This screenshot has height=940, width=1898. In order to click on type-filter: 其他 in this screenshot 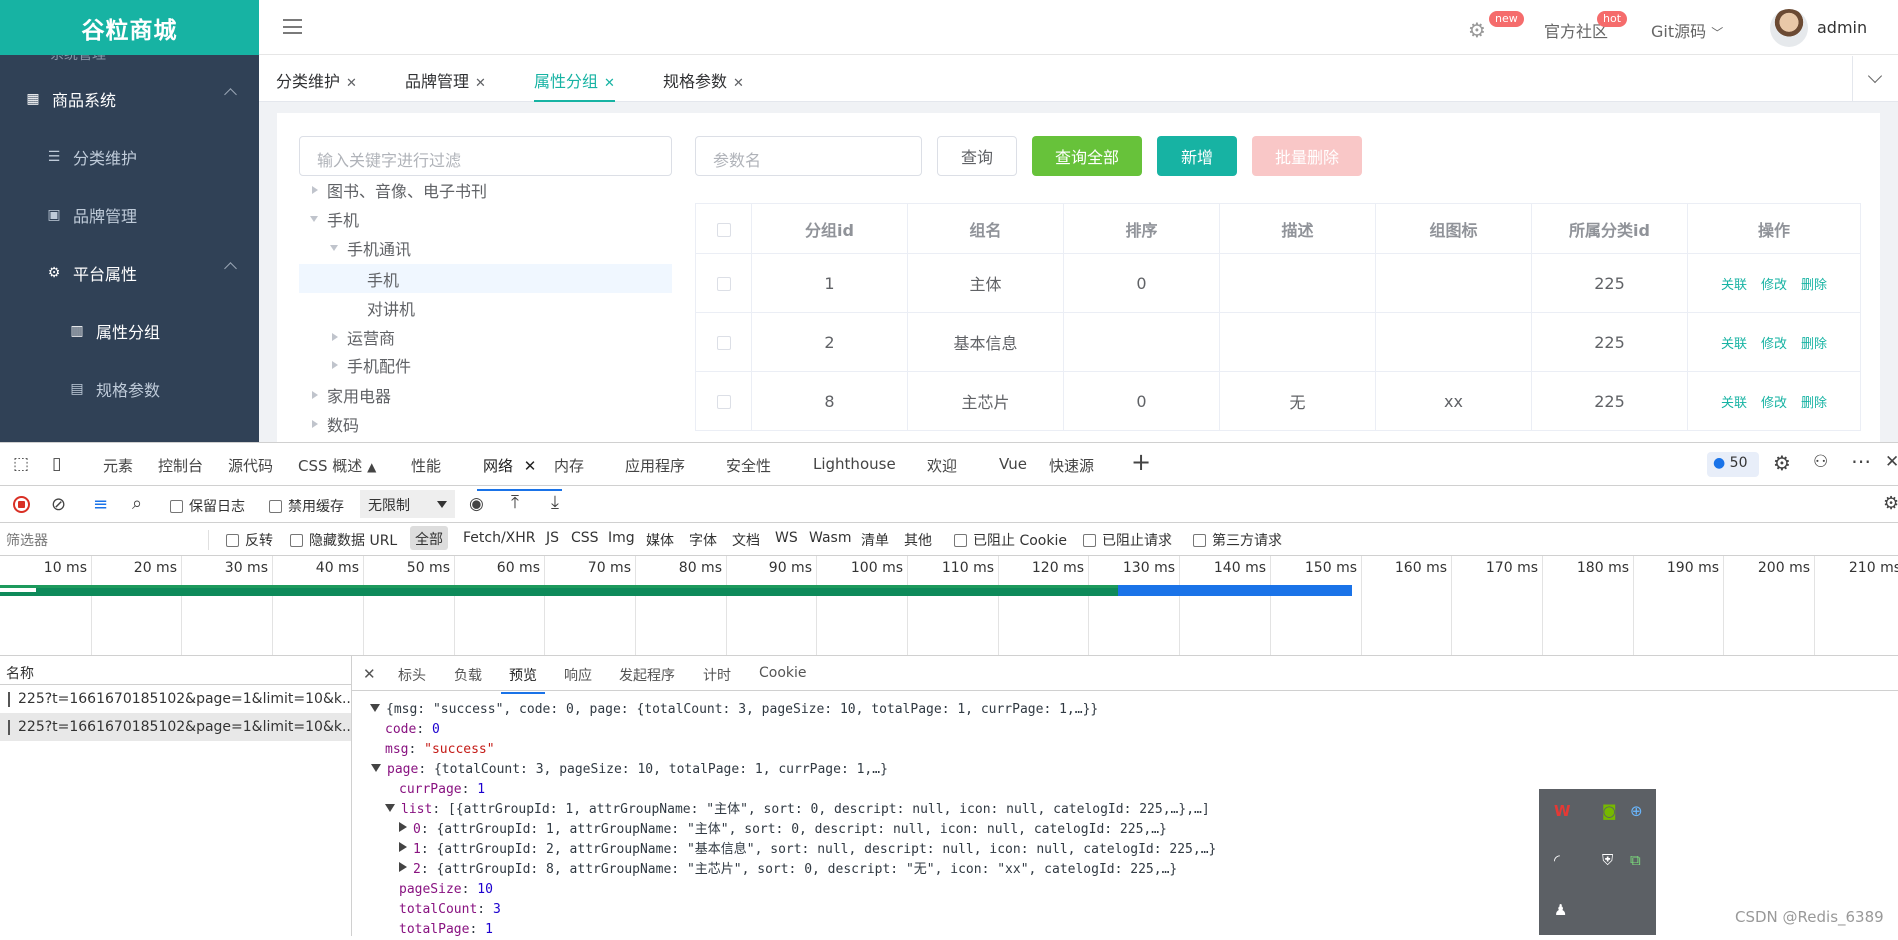, I will do `click(918, 540)`.